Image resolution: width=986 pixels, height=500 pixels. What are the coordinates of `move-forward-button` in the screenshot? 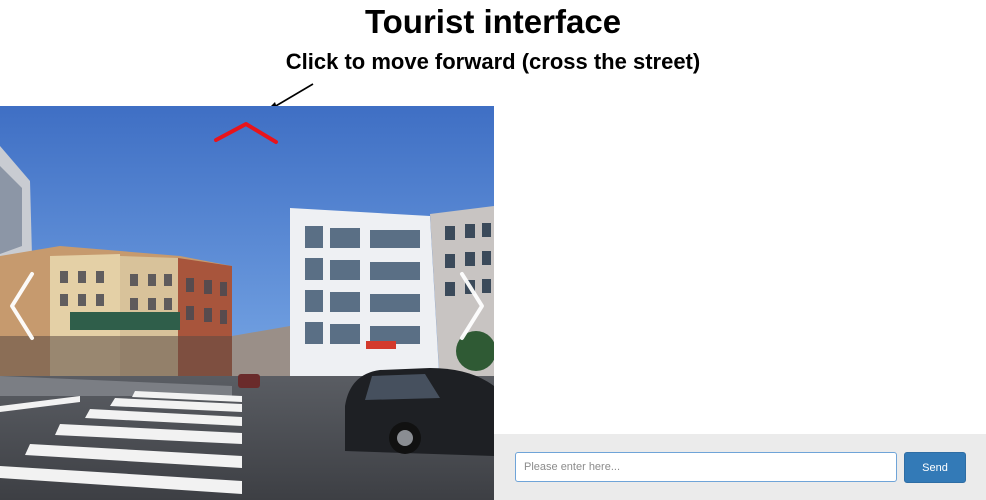 It's located at (248, 132).